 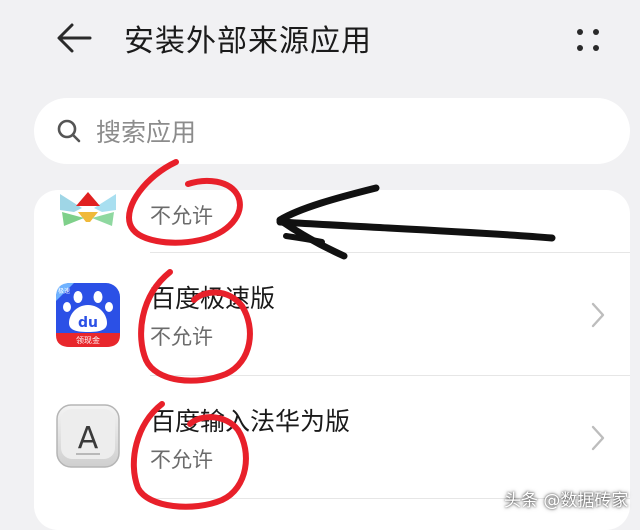 What do you see at coordinates (250, 421) in the screenshot?
I see `app-name: 百度输入法华为版` at bounding box center [250, 421].